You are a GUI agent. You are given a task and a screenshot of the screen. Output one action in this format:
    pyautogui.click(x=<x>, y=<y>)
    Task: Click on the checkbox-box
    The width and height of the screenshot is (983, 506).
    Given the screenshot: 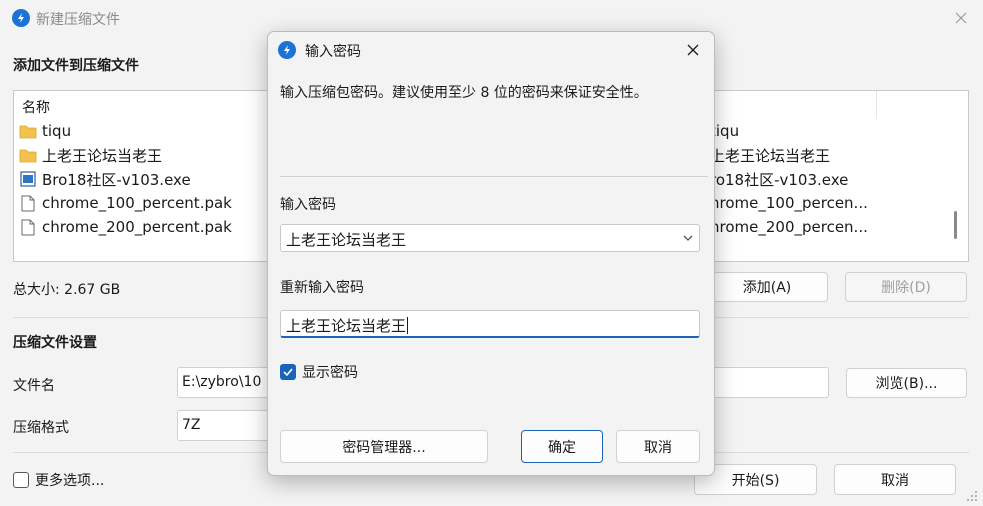 What is the action you would take?
    pyautogui.click(x=21, y=480)
    